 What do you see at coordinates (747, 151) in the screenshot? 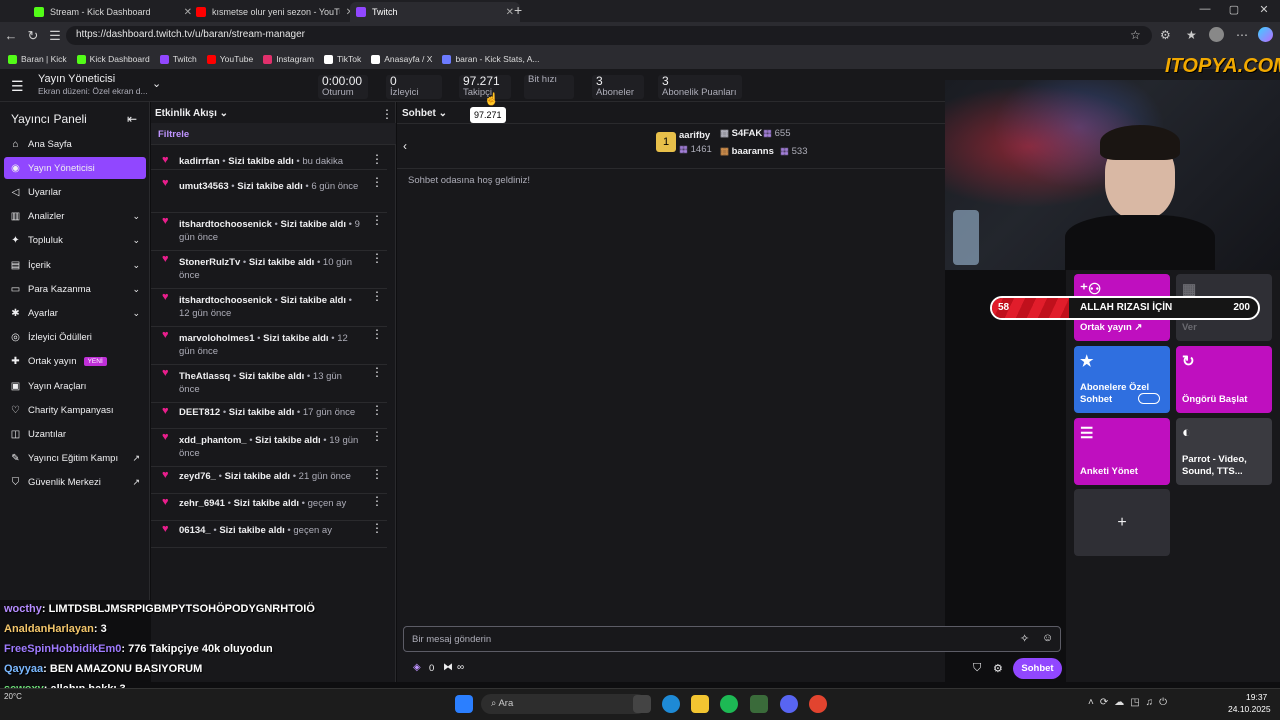
I see `leader-name: ▦ baaranns` at bounding box center [747, 151].